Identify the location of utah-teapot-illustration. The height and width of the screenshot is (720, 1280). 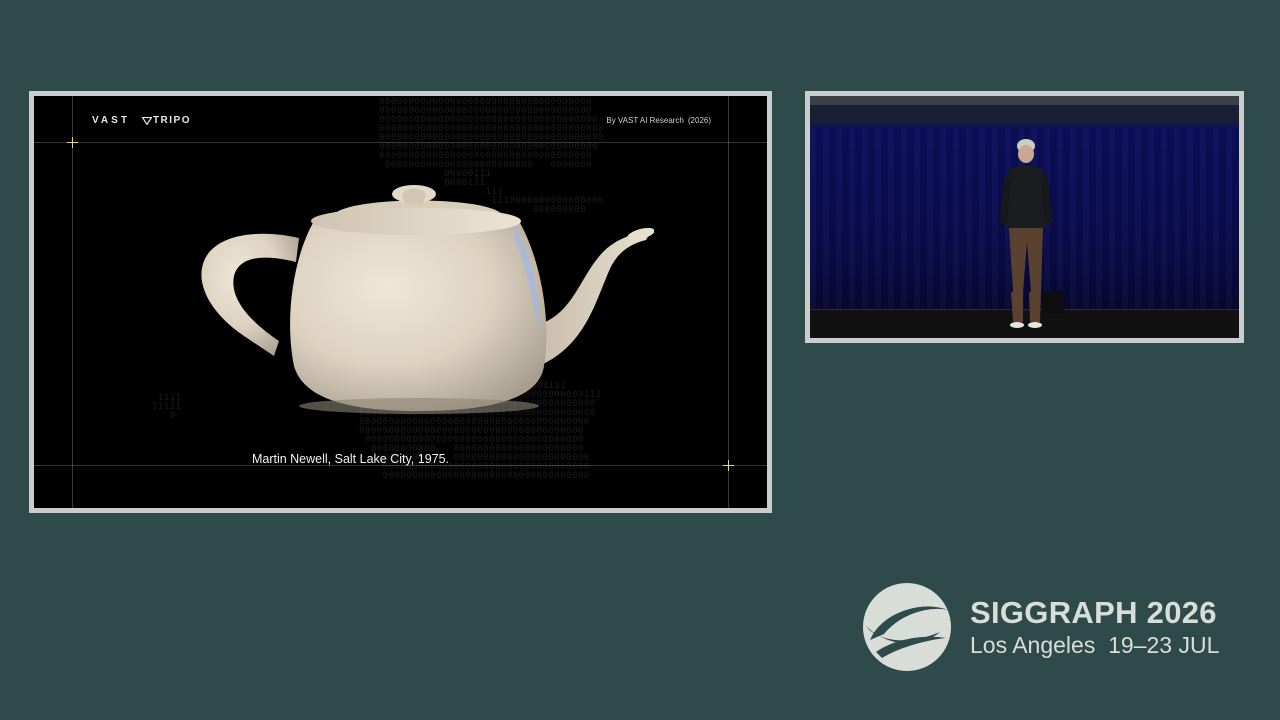
(427, 299).